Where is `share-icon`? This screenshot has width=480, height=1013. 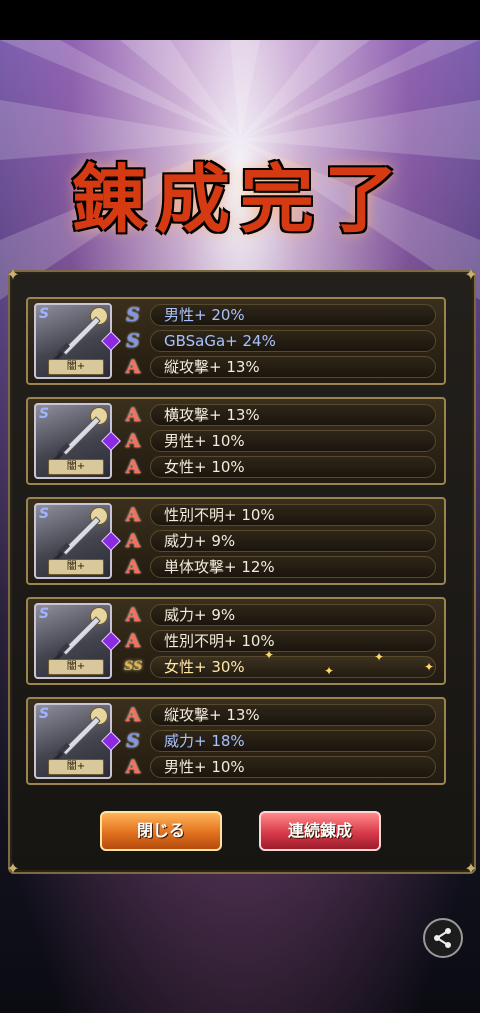
share-icon is located at coordinates (442, 938).